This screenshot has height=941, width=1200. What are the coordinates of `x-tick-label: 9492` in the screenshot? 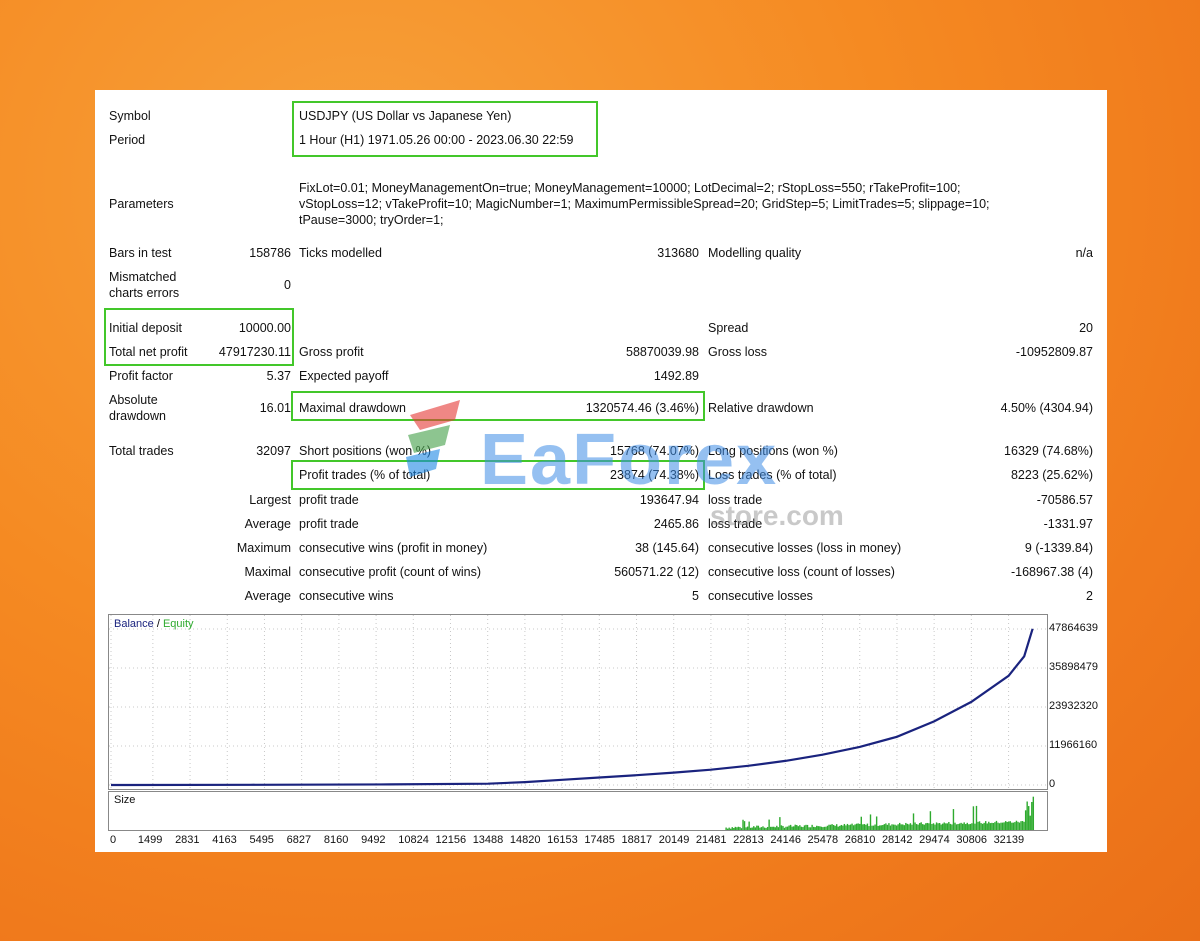 It's located at (373, 840).